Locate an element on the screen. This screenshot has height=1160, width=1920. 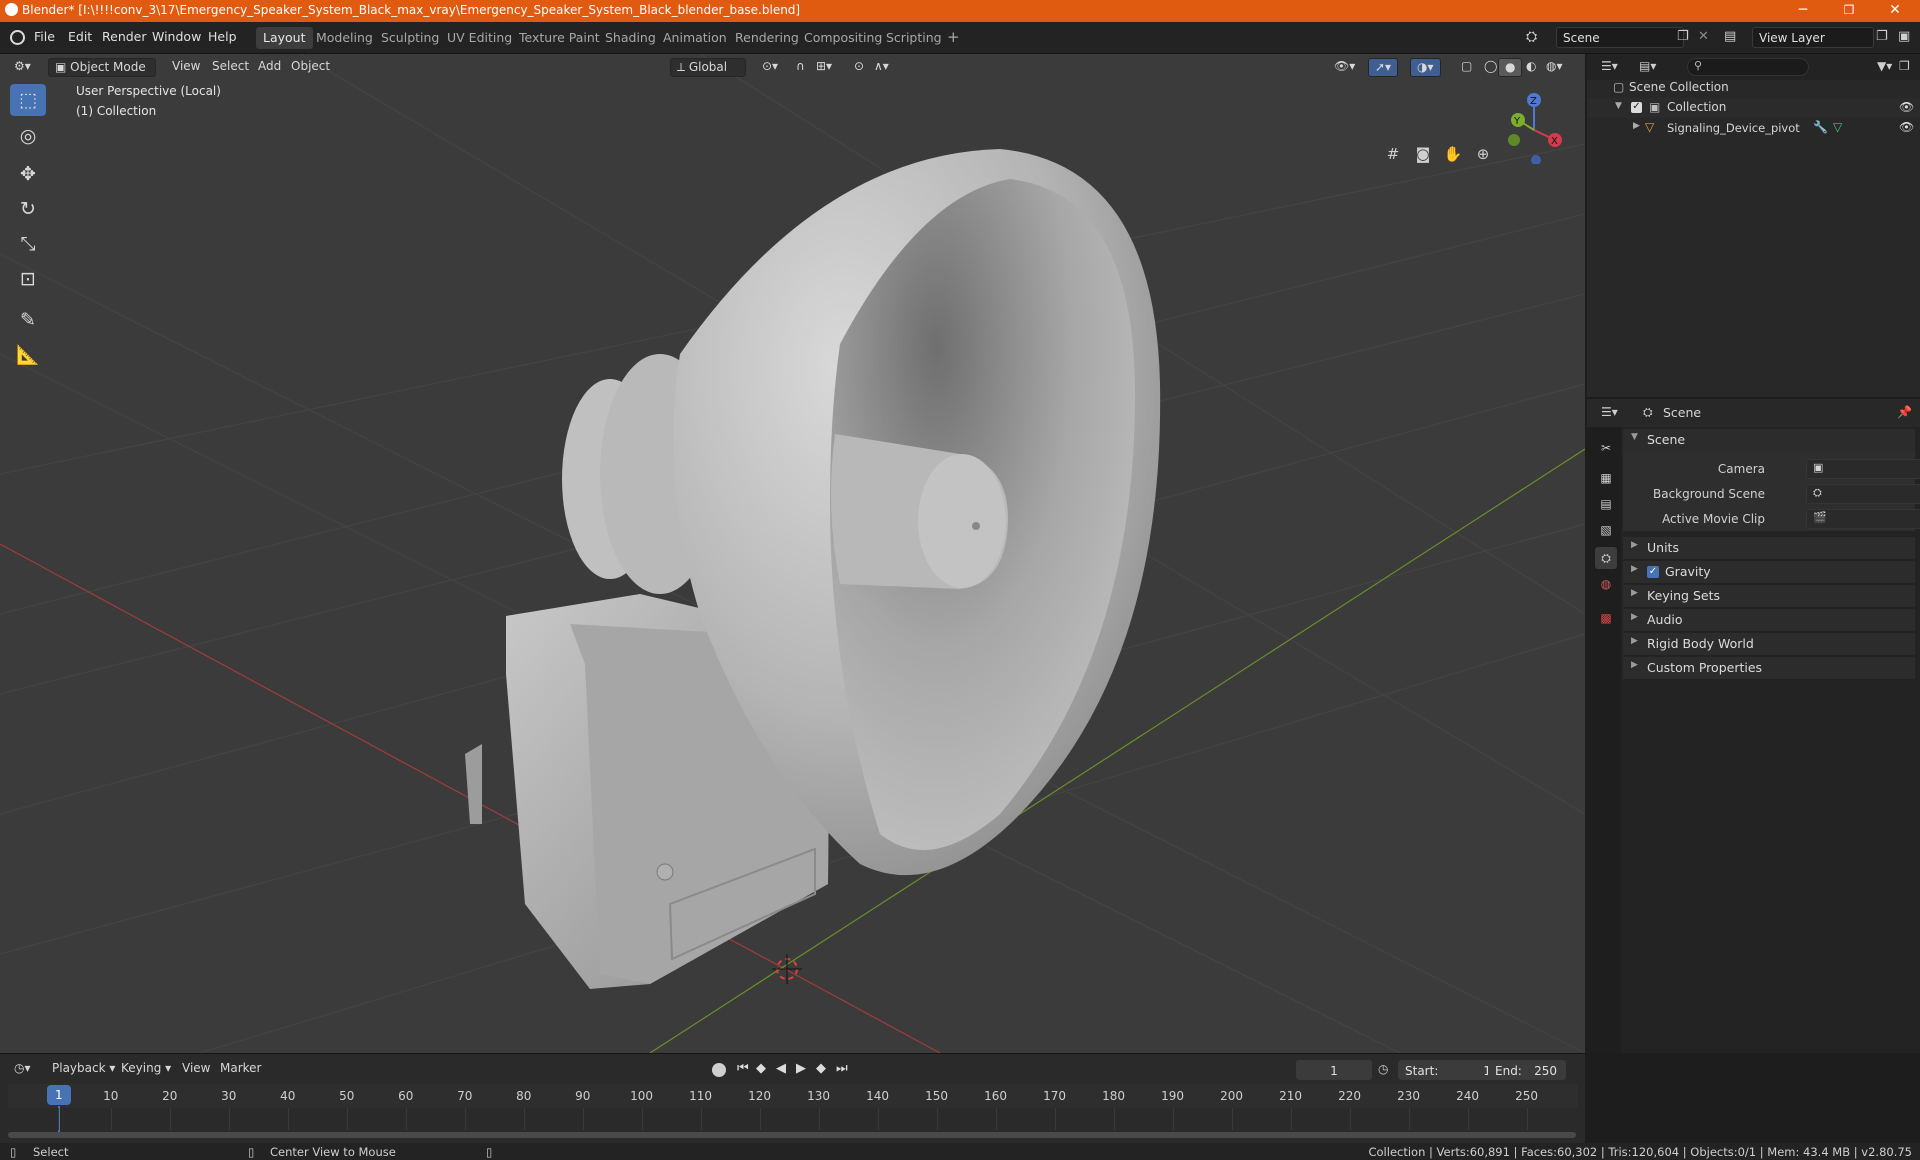
tab-modeling: Modeling is located at coordinates (344, 38).